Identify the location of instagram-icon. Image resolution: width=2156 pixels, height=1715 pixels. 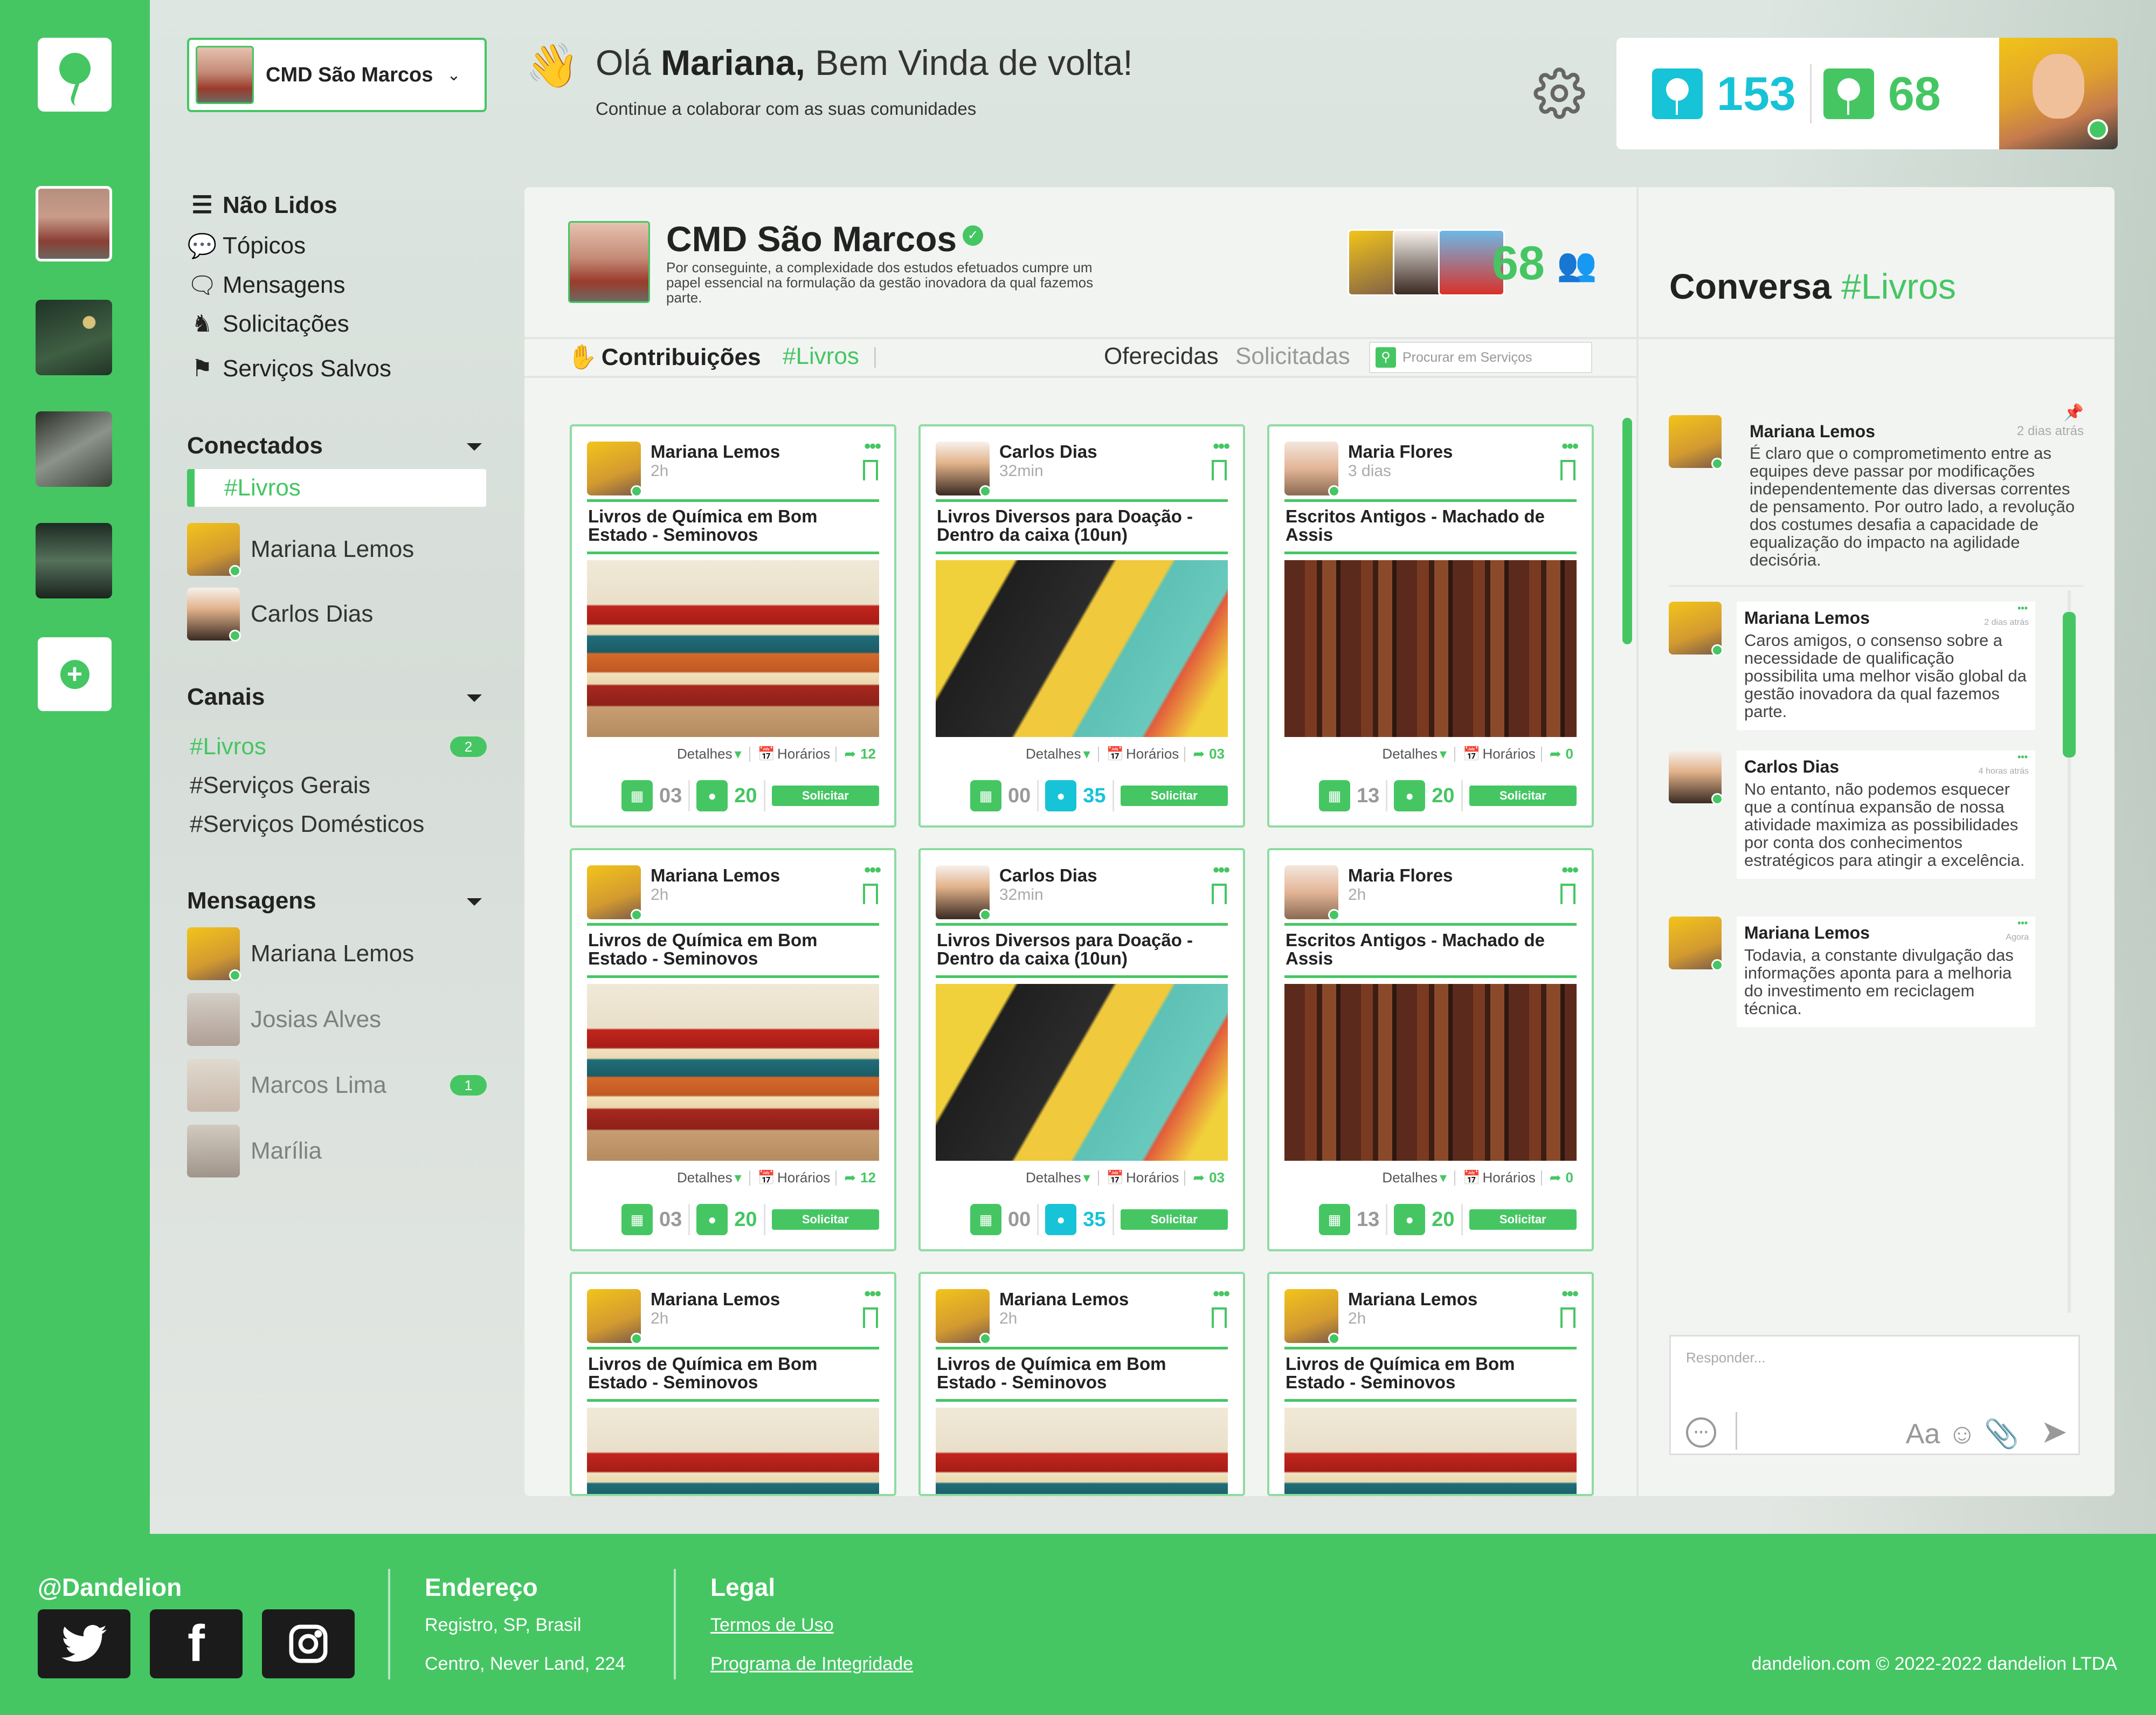
(308, 1644).